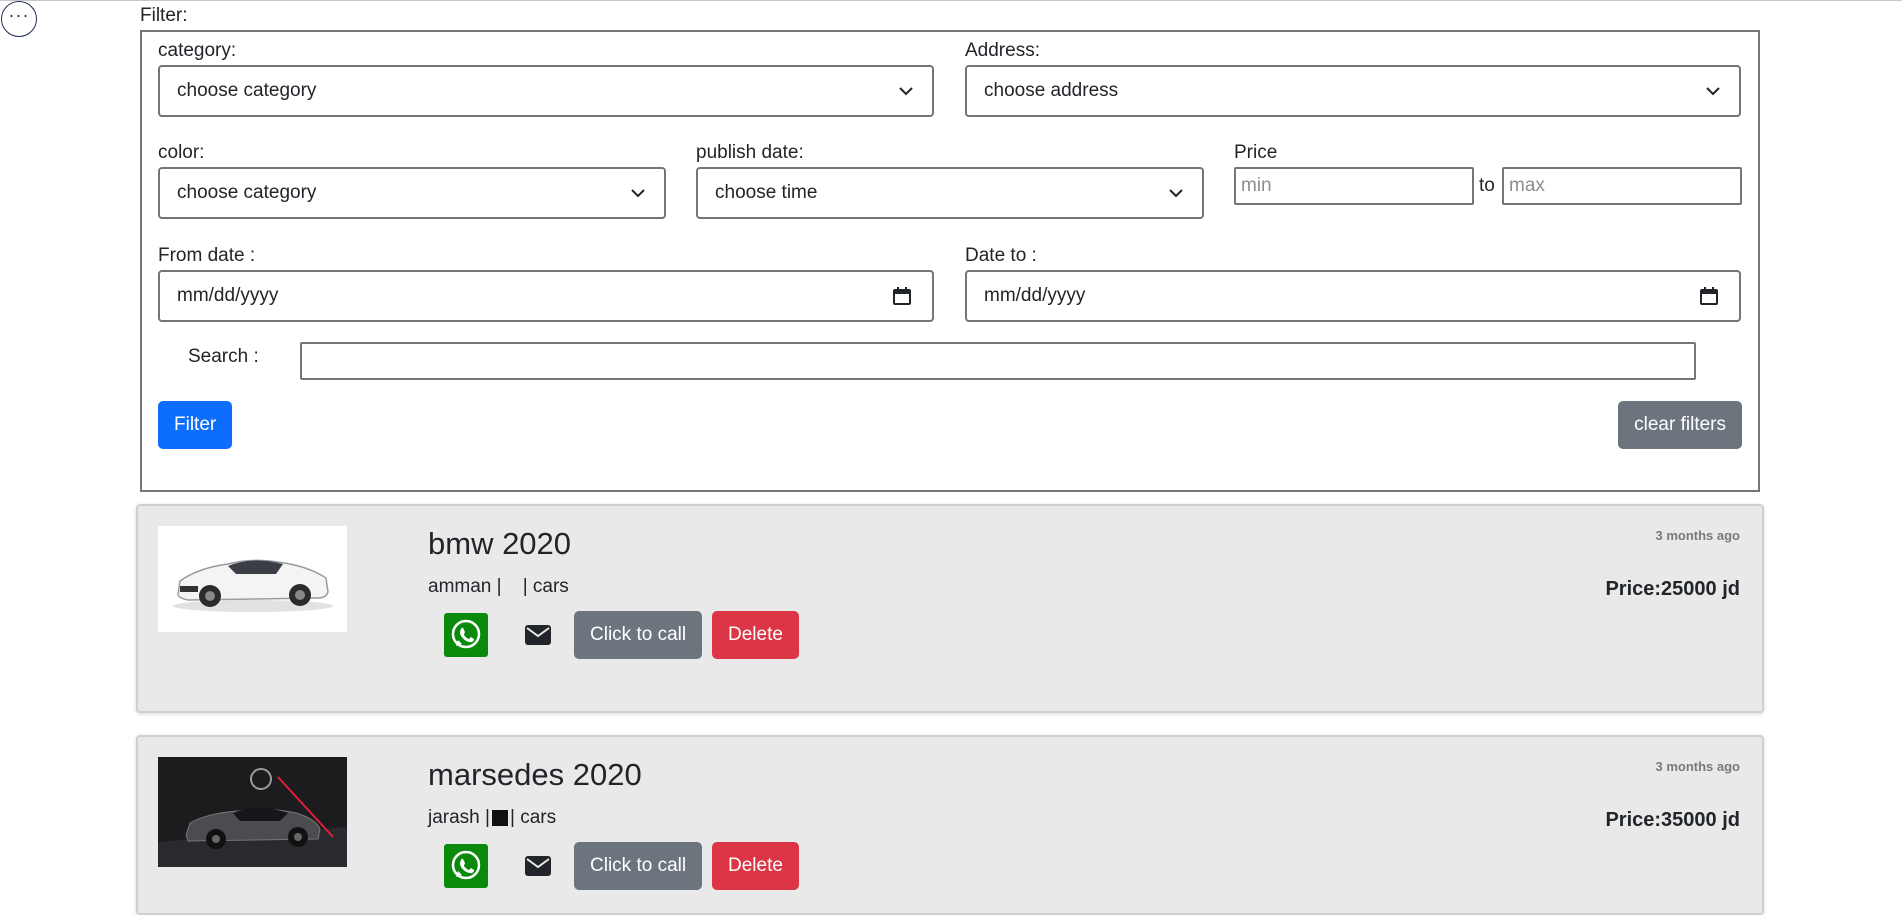 The width and height of the screenshot is (1902, 915). What do you see at coordinates (499, 544) in the screenshot?
I see `listing-title: bmw 2020` at bounding box center [499, 544].